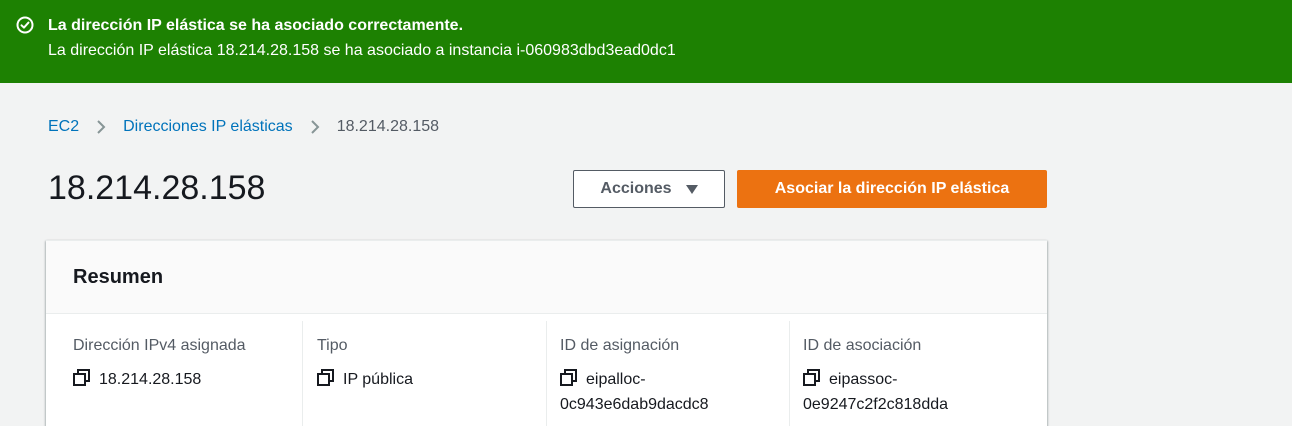  What do you see at coordinates (118, 277) in the screenshot?
I see `summary-title: Resumen` at bounding box center [118, 277].